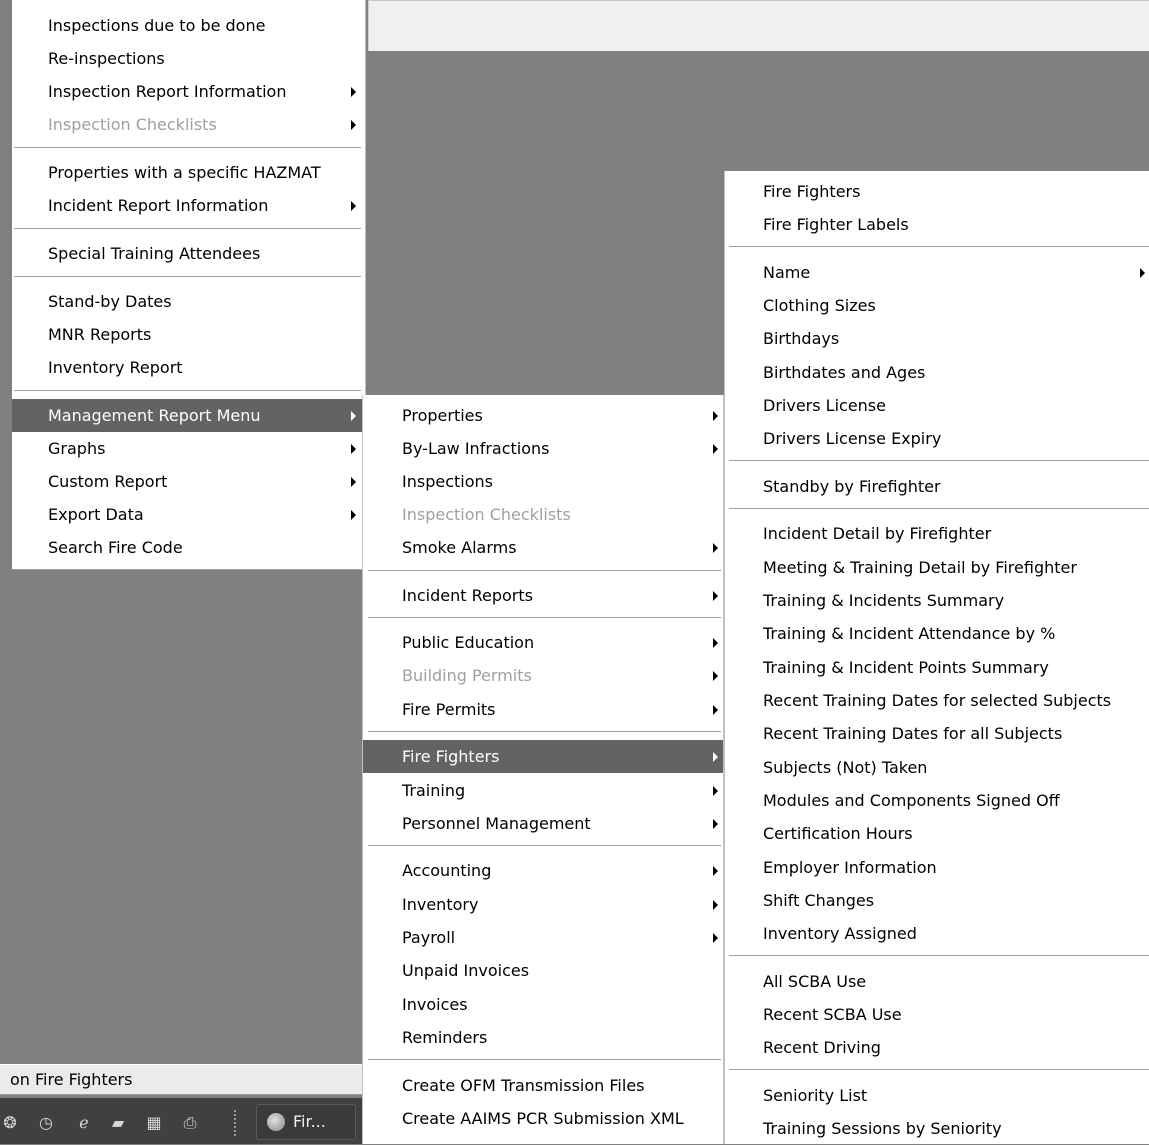  What do you see at coordinates (181, 1079) in the screenshot?
I see `status-bar: on Fire Fighters` at bounding box center [181, 1079].